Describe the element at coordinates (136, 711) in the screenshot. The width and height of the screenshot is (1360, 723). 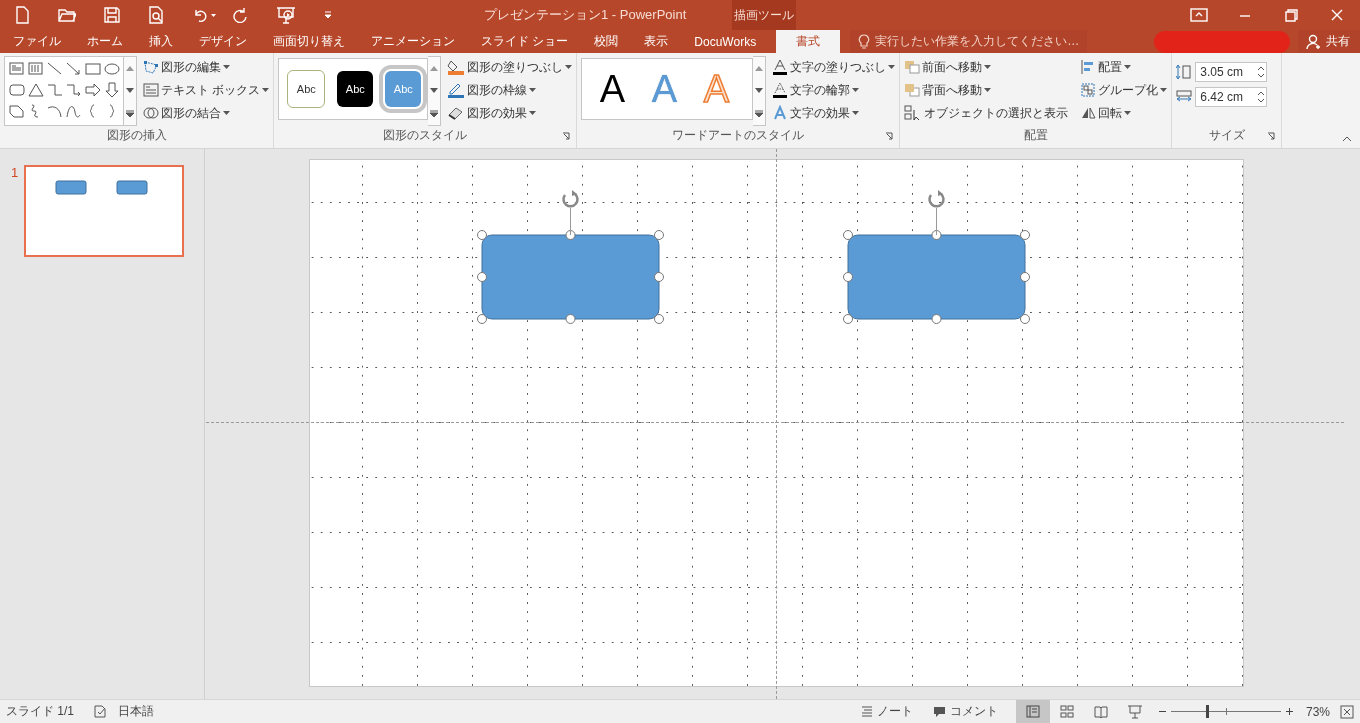
I see `language-indicator: 日本語` at that location.